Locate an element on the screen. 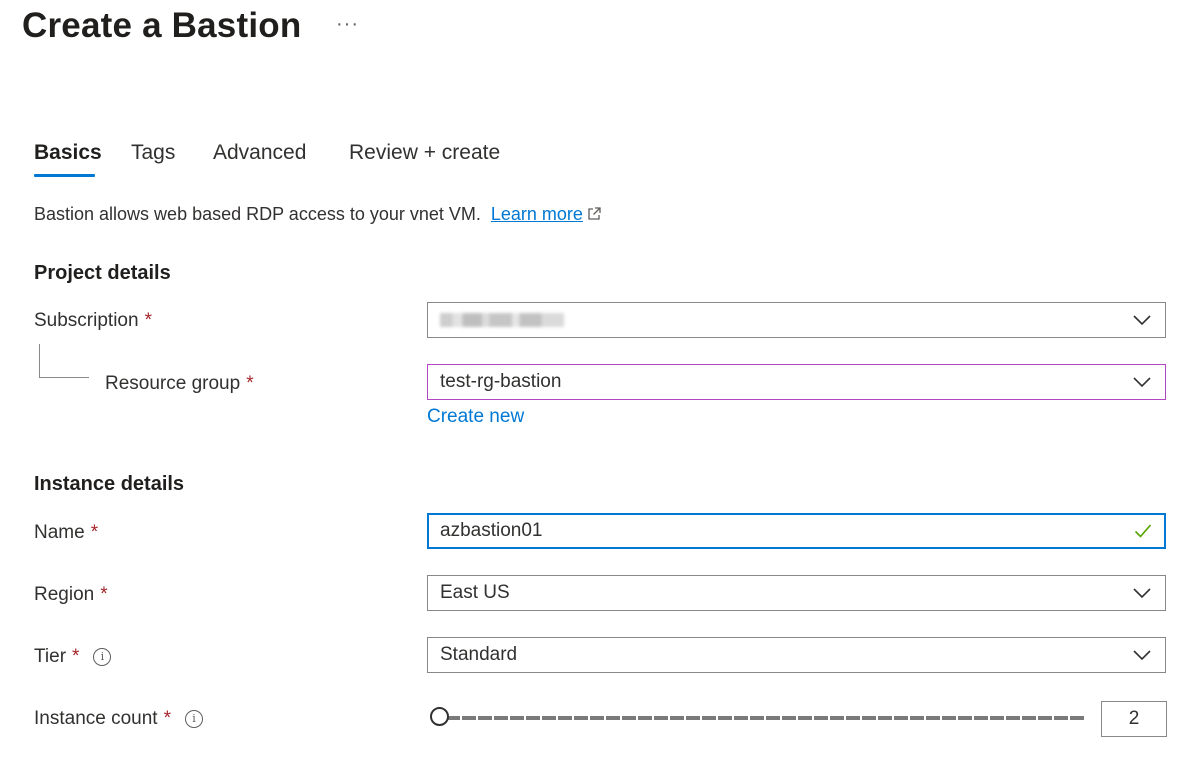  tree-connector-horizontal is located at coordinates (64, 377).